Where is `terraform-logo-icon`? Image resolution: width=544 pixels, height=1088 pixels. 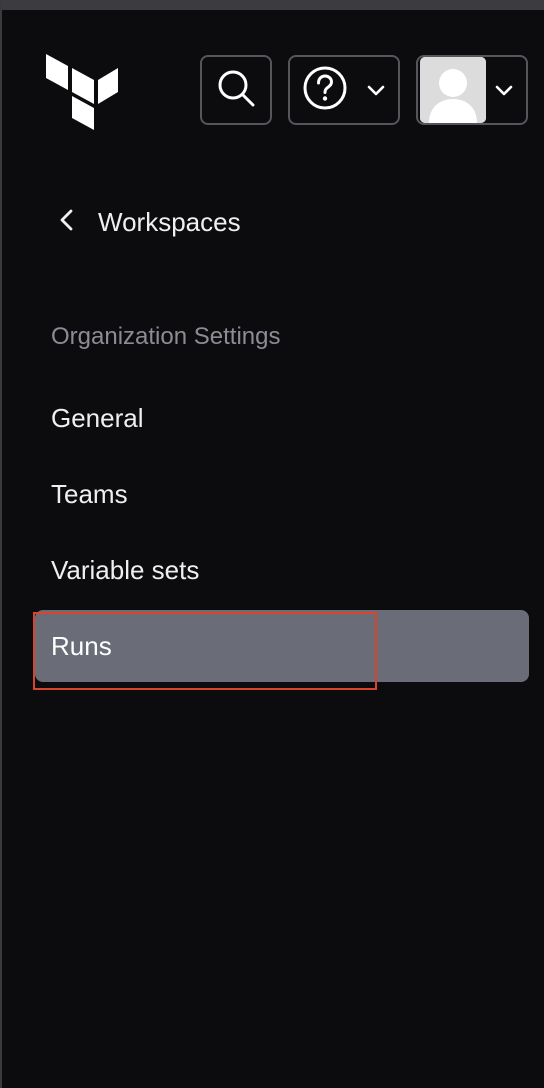
terraform-logo-icon is located at coordinates (82, 90).